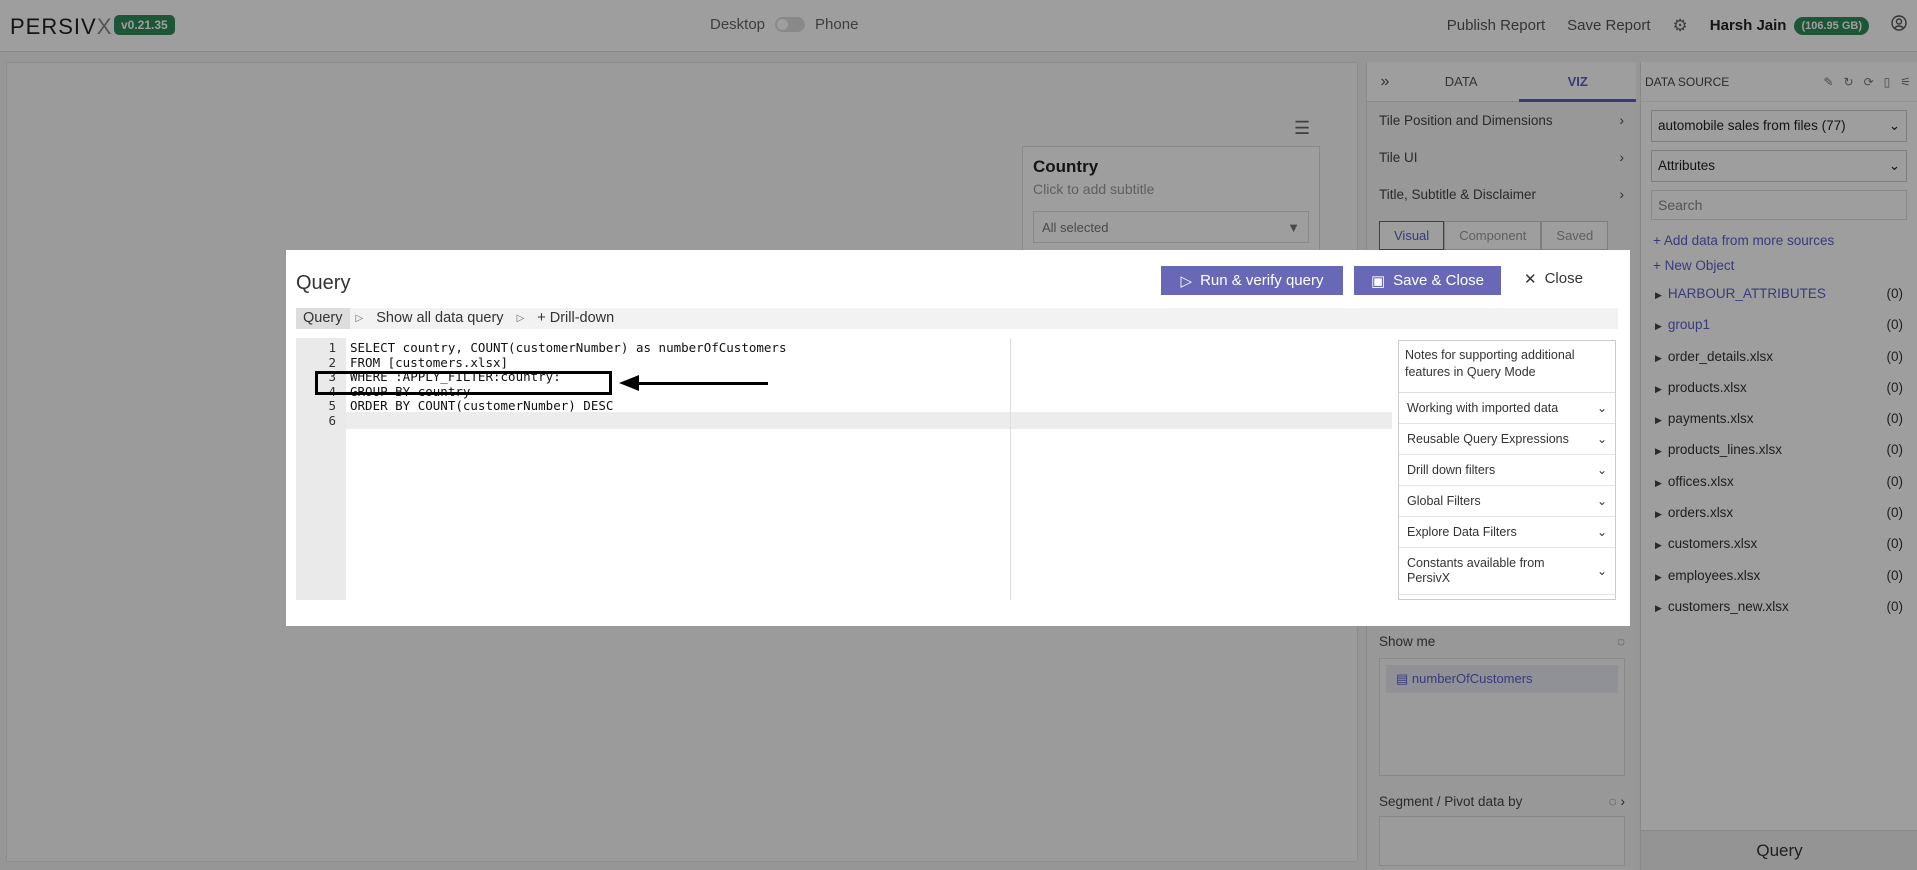 This screenshot has height=870, width=1917. What do you see at coordinates (1488, 439) in the screenshot?
I see `note-label: Reusable Query Expressions` at bounding box center [1488, 439].